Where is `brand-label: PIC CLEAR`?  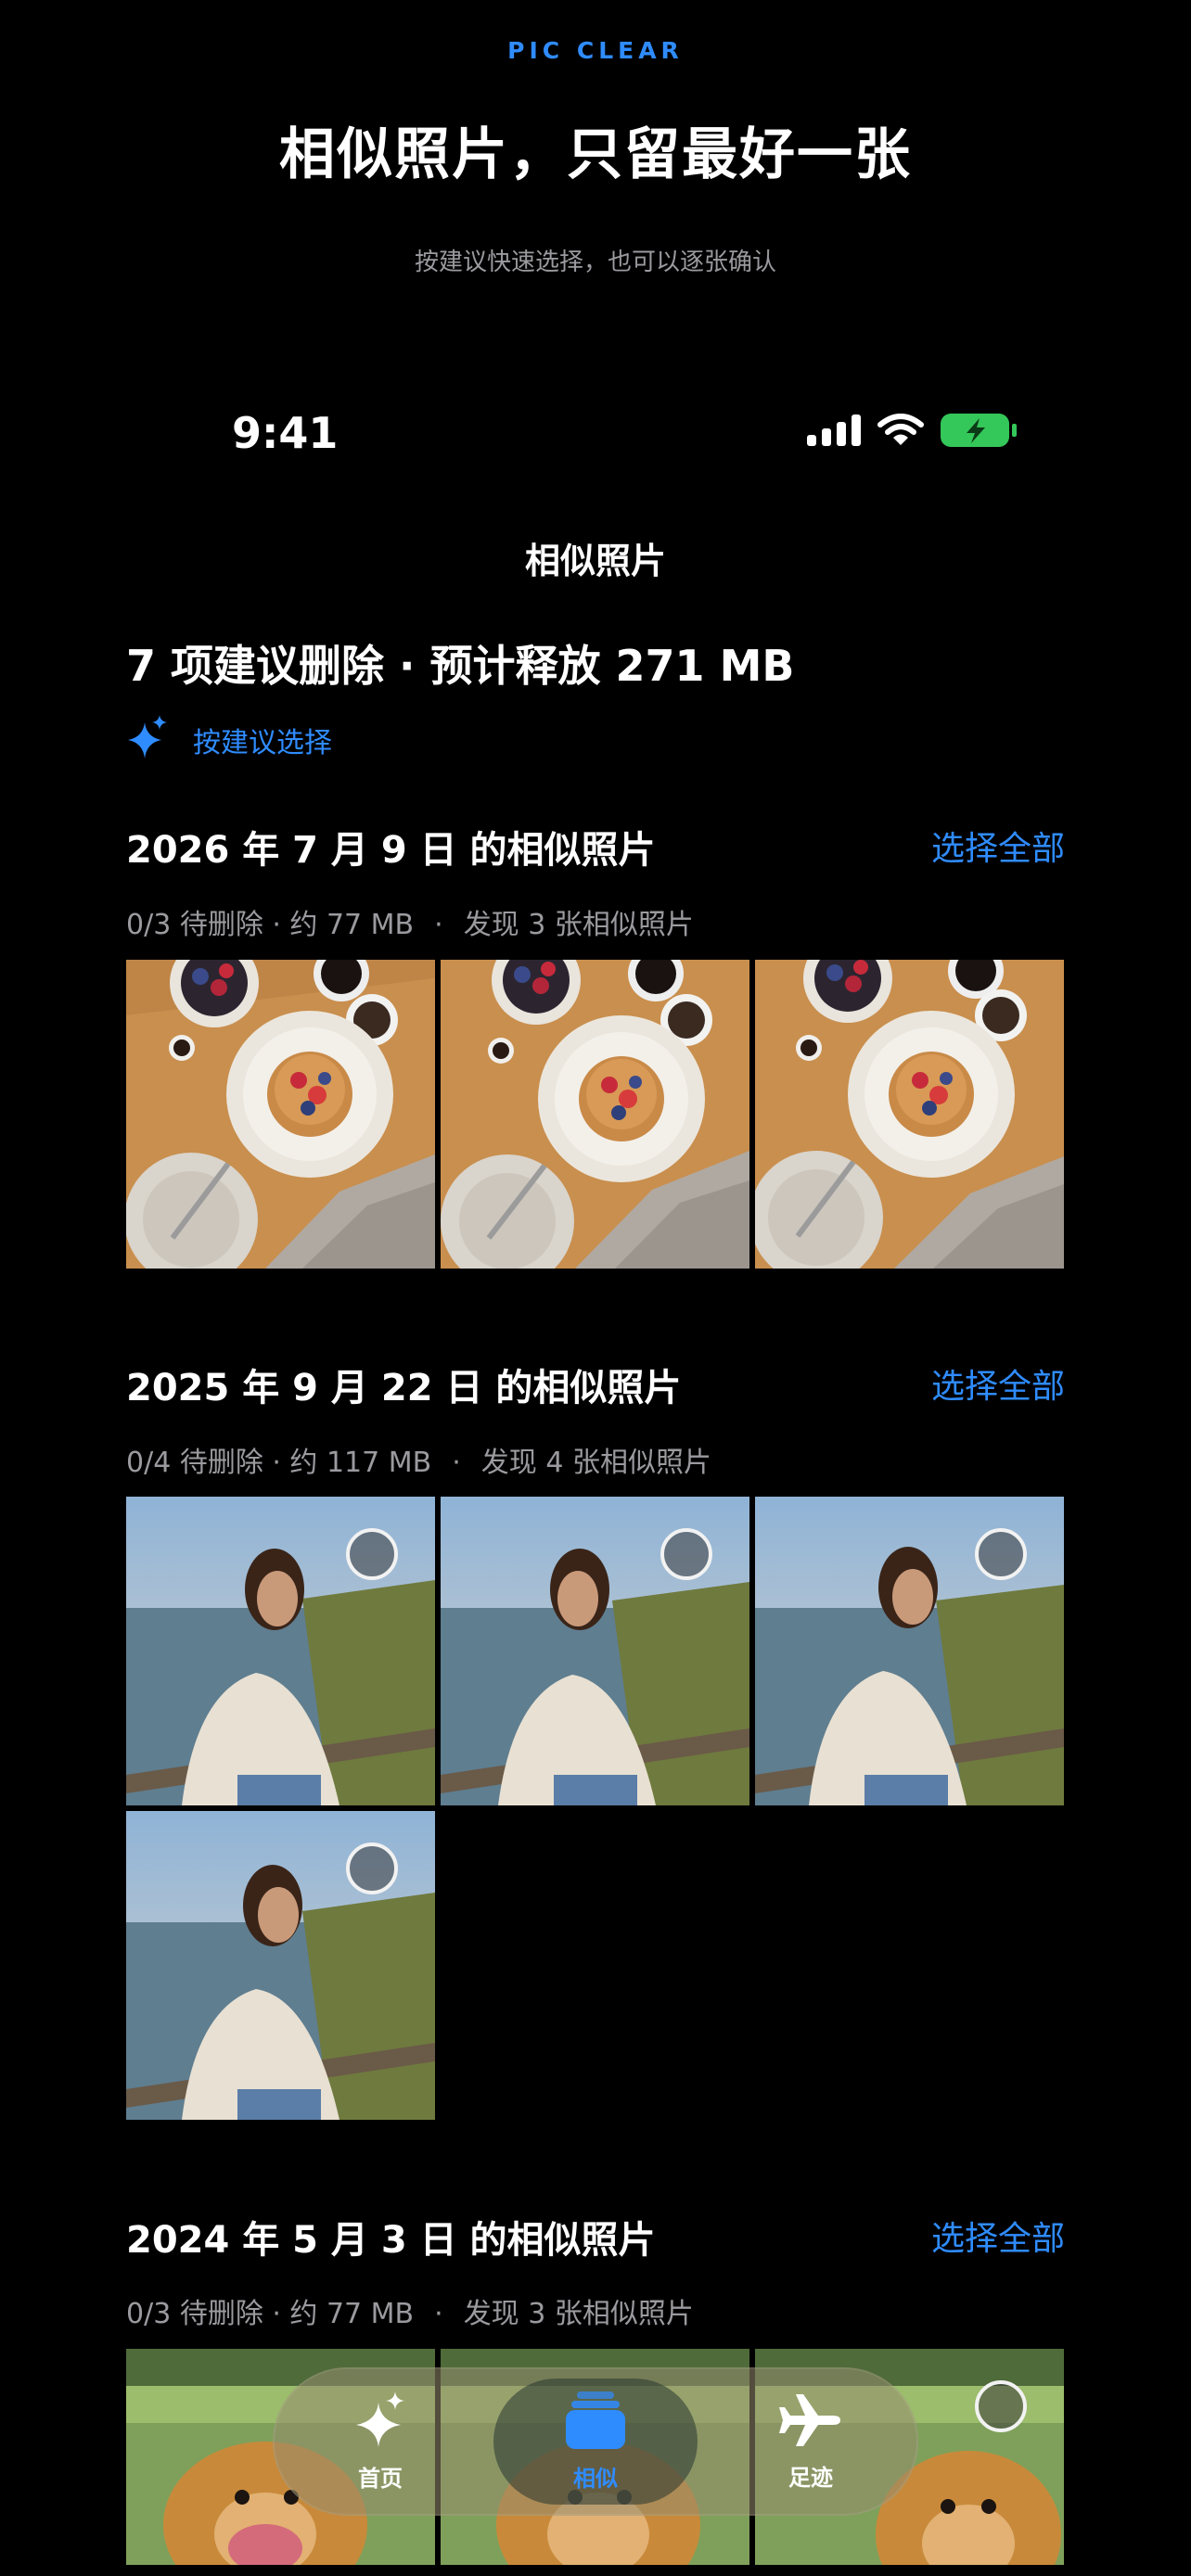 brand-label: PIC CLEAR is located at coordinates (595, 50).